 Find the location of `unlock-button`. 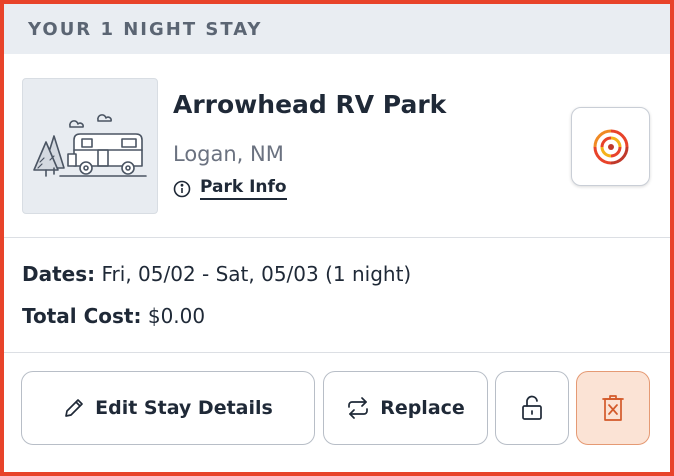

unlock-button is located at coordinates (532, 408).